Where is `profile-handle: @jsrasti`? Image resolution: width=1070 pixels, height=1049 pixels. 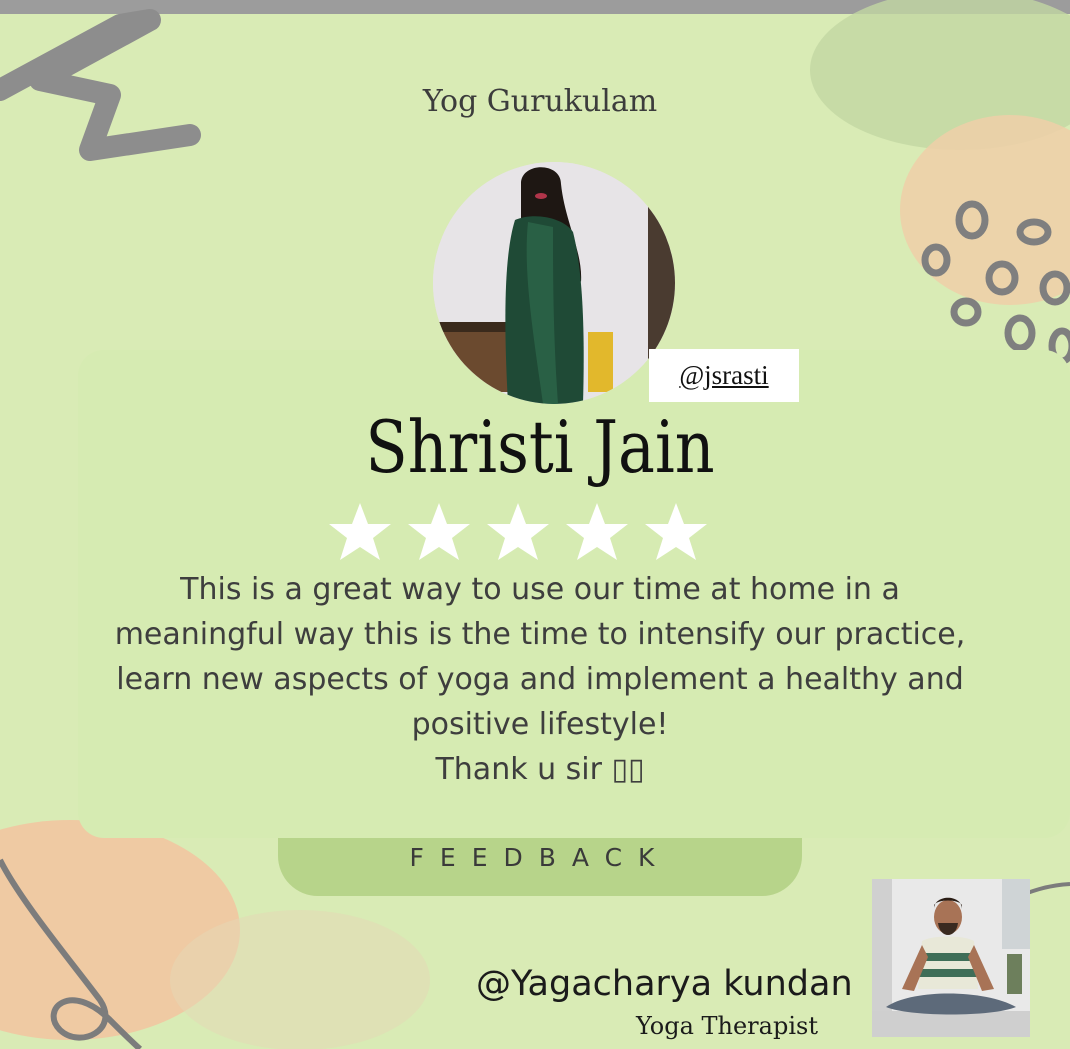 profile-handle: @jsrasti is located at coordinates (724, 375).